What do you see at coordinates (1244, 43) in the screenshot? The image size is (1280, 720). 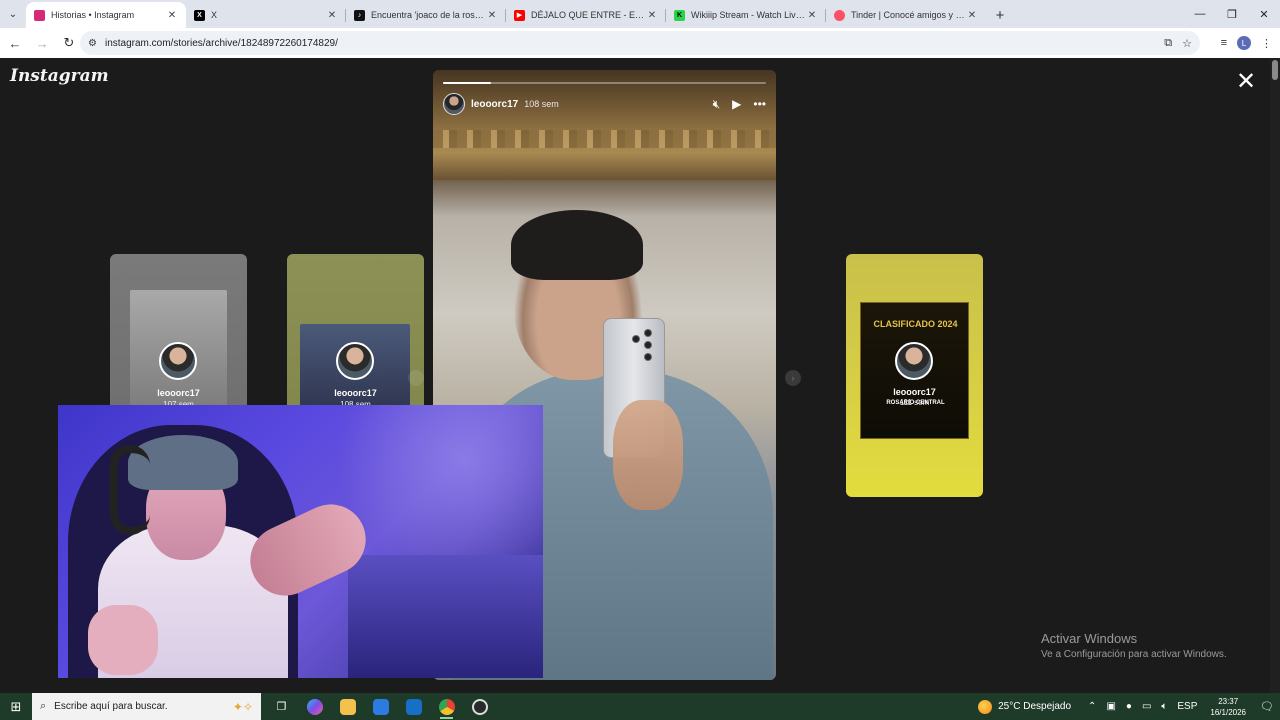 I see `profile-avatar: L` at bounding box center [1244, 43].